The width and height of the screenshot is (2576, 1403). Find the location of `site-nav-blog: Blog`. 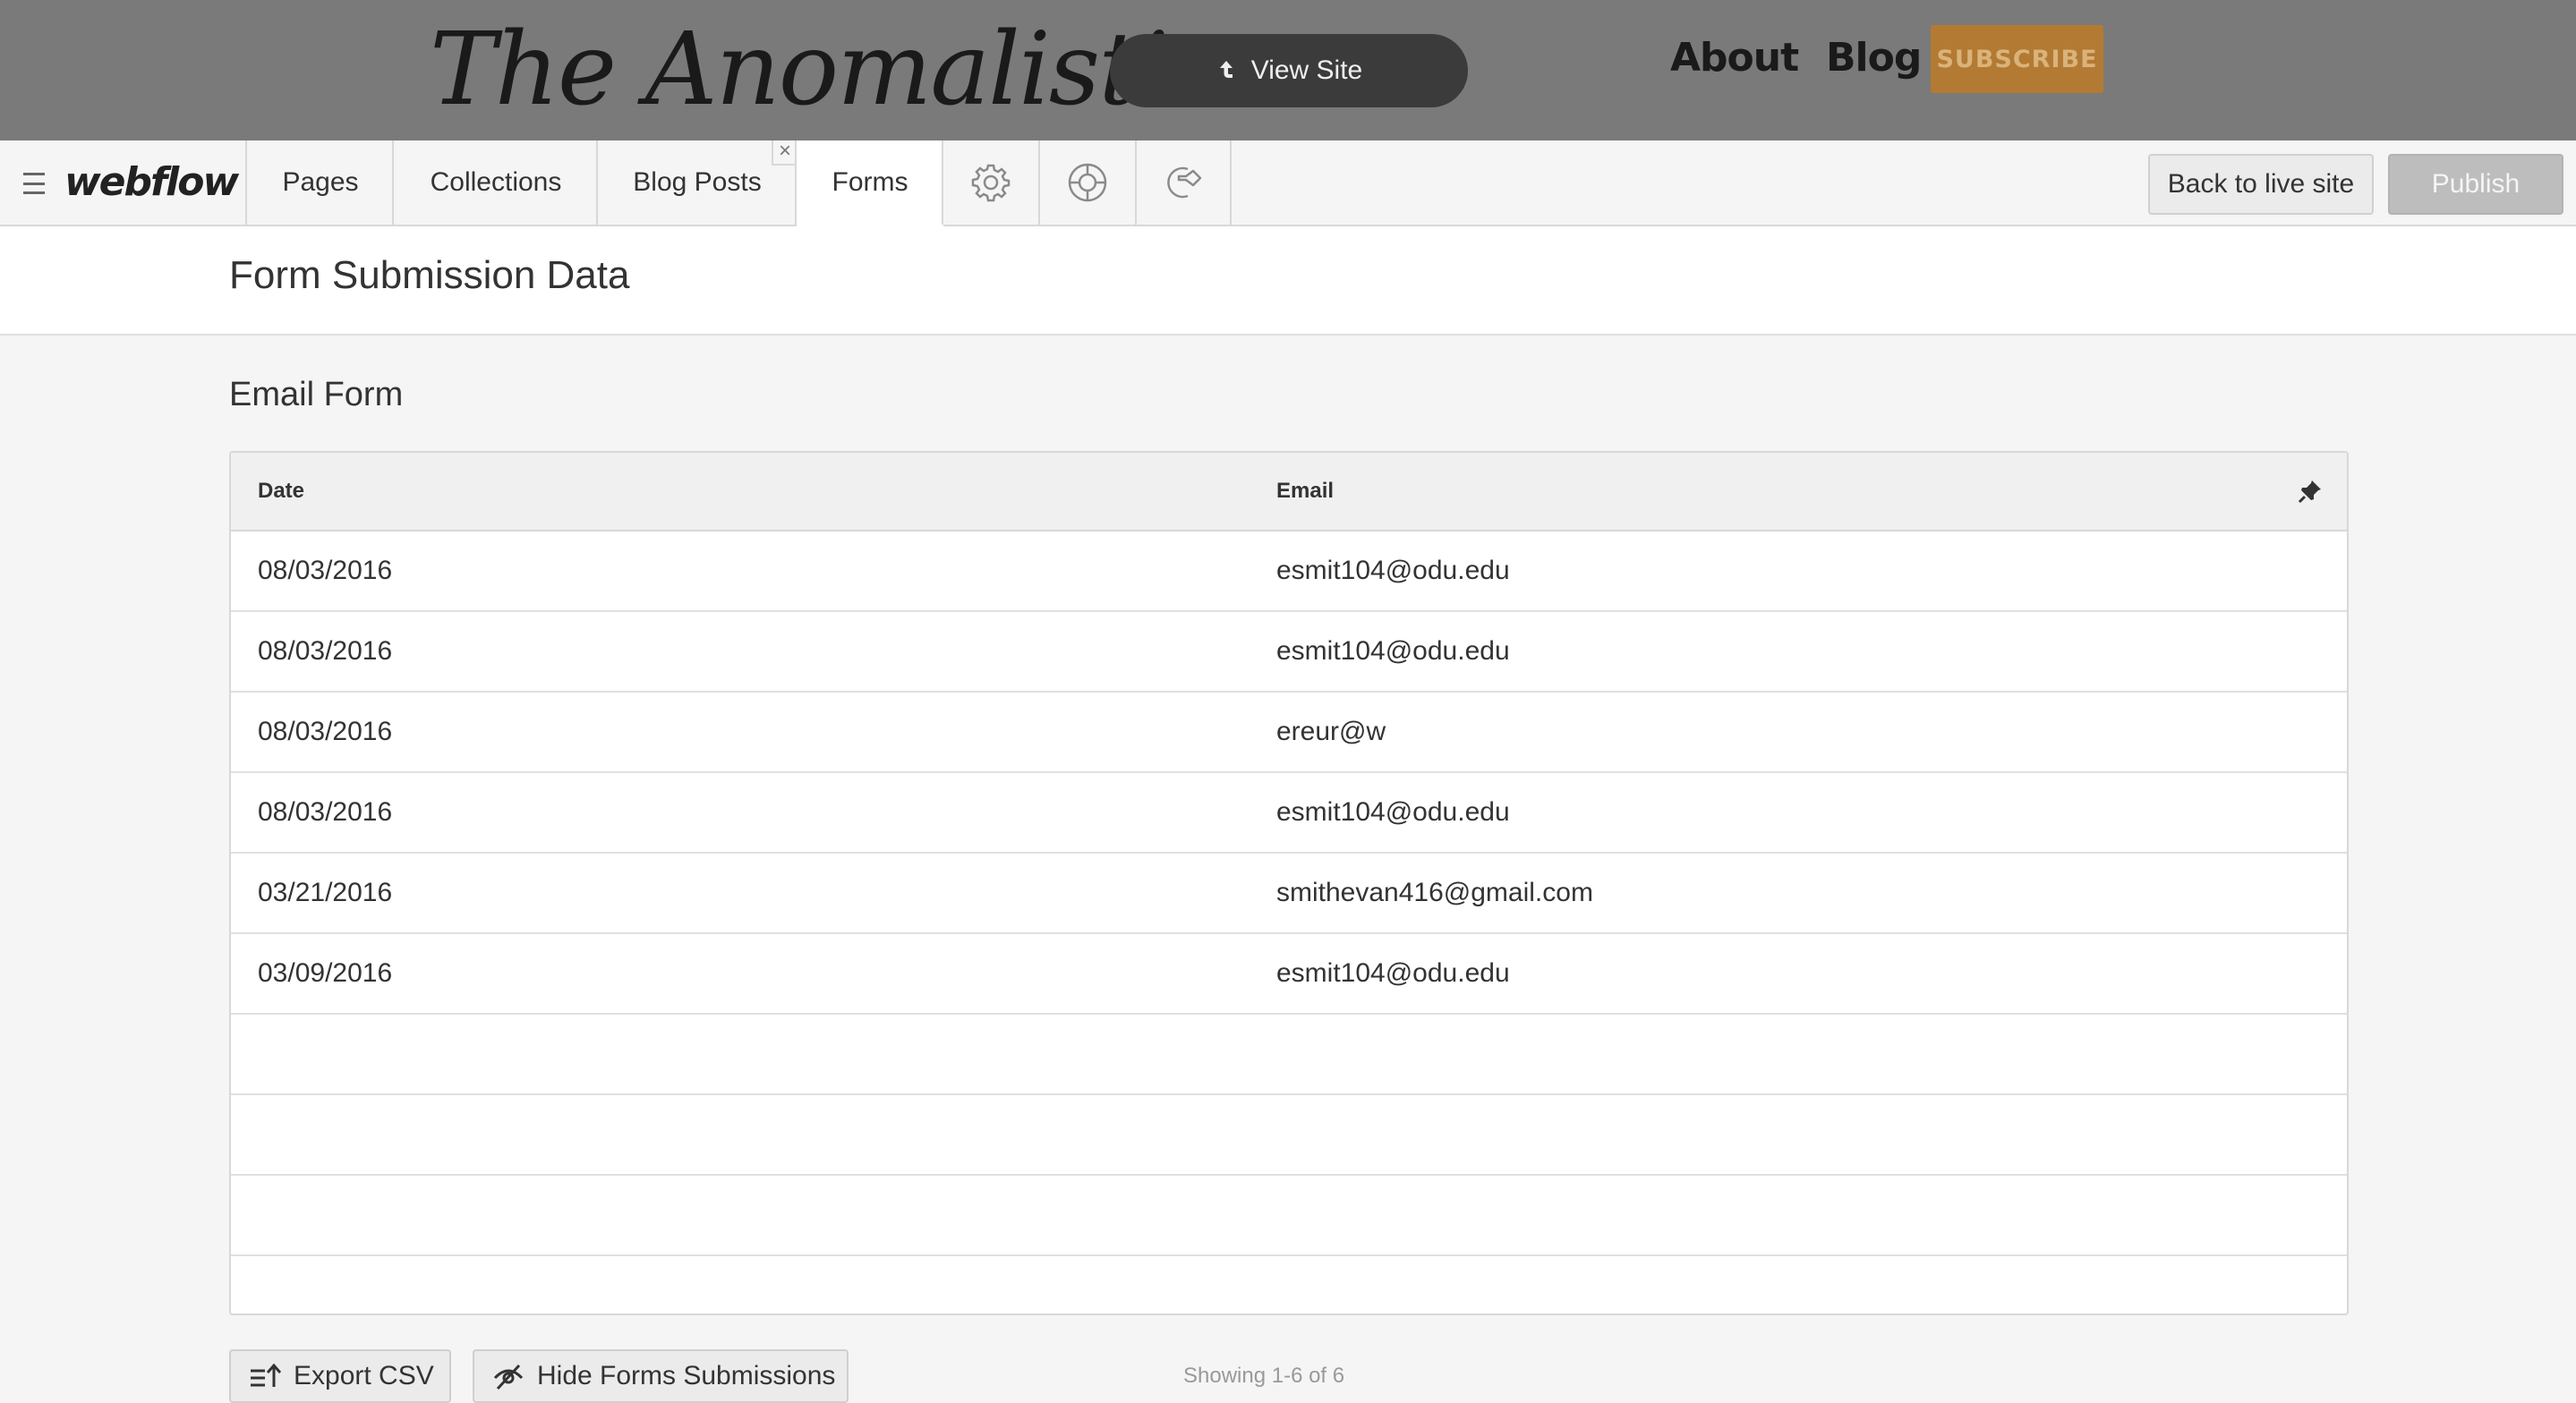

site-nav-blog: Blog is located at coordinates (1874, 58).